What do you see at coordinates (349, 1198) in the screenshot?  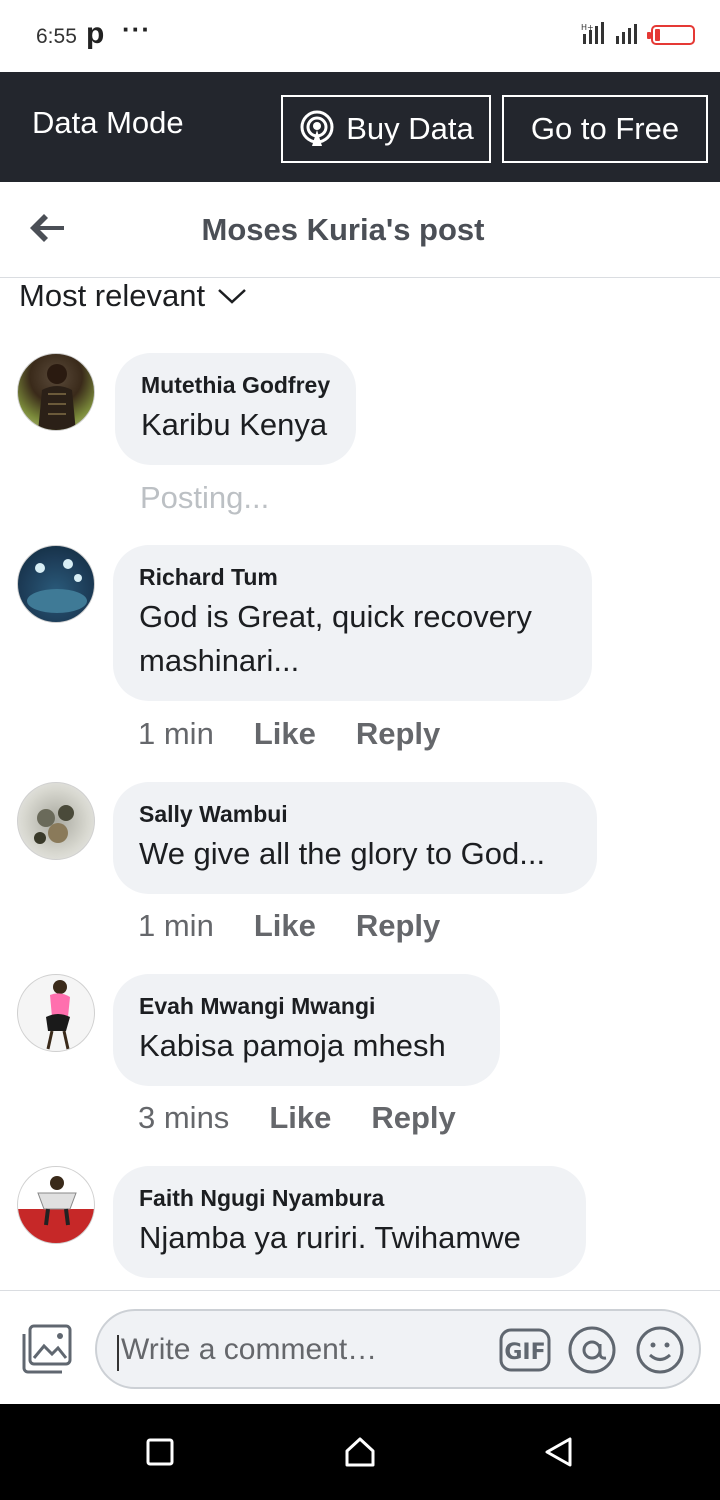 I see `comment-author: Faith Ngugi Nyambura` at bounding box center [349, 1198].